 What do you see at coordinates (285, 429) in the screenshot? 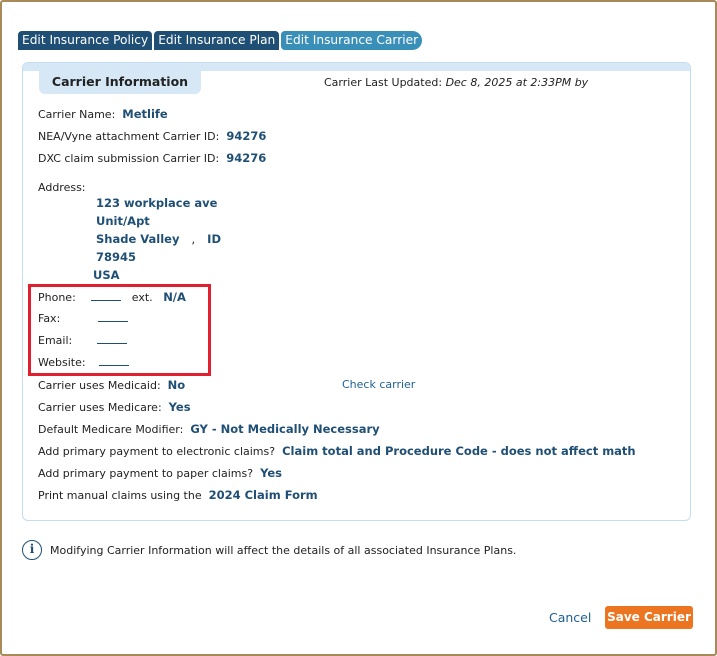
I see `modifier-value: GY - Not Medically Necessary` at bounding box center [285, 429].